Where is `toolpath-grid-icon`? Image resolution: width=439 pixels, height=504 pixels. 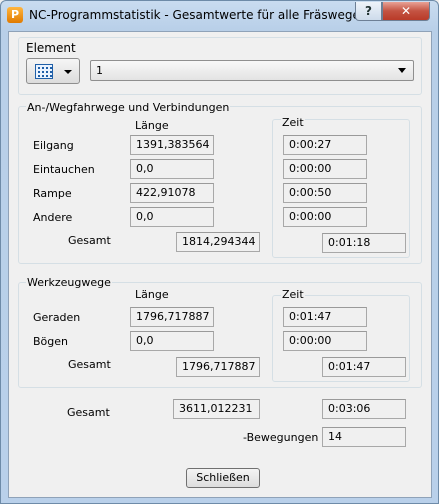 toolpath-grid-icon is located at coordinates (44, 71).